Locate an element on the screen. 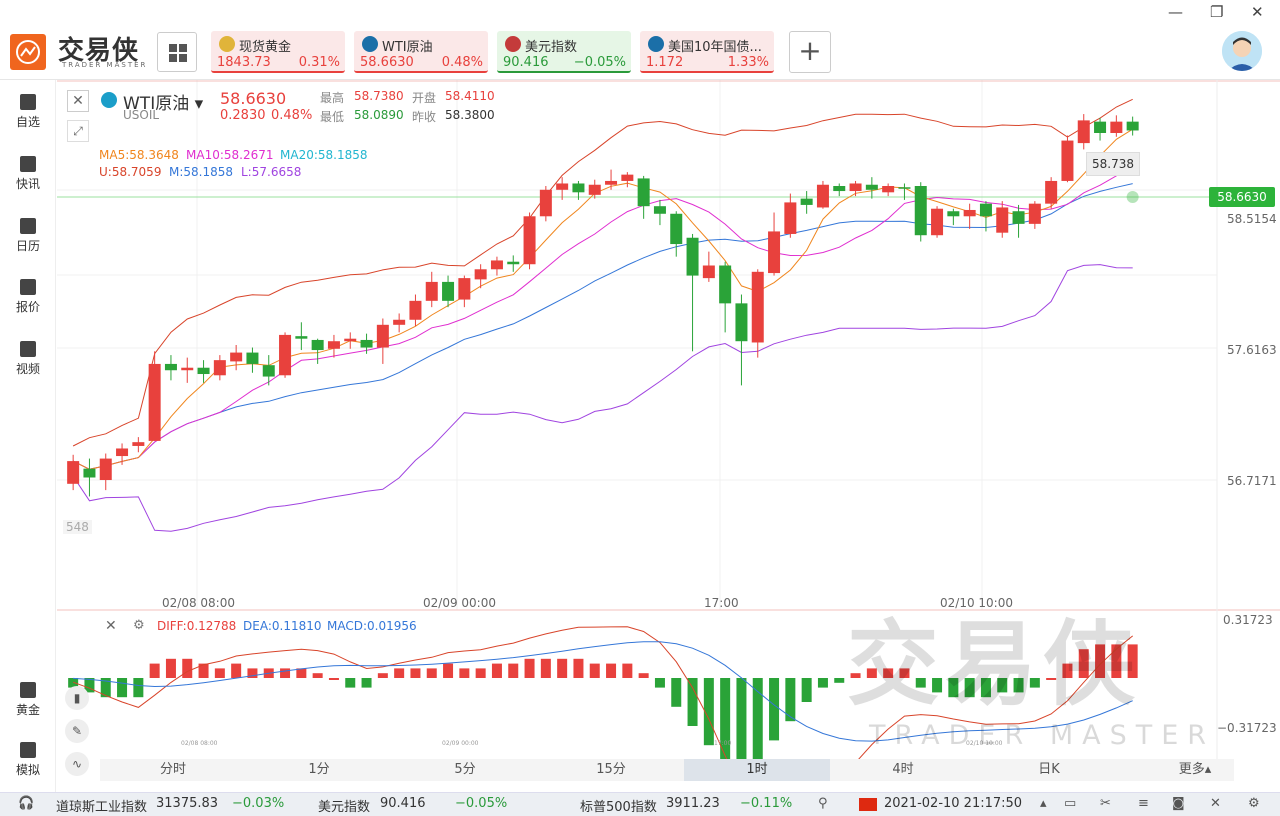 The width and height of the screenshot is (1280, 816). ticker-card: 美元指数 90.416 −0.05% is located at coordinates (564, 52).